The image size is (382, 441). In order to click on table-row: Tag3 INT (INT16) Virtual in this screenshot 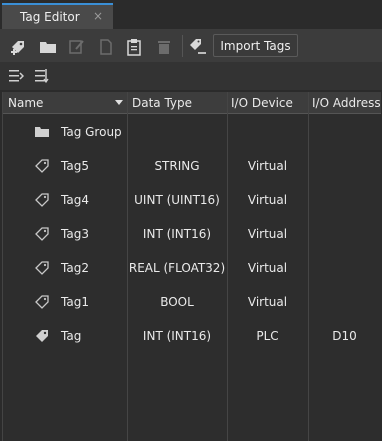, I will do `click(192, 234)`.